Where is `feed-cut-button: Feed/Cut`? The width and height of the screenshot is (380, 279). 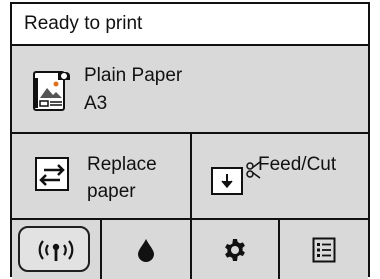
feed-cut-button: Feed/Cut is located at coordinates (280, 176).